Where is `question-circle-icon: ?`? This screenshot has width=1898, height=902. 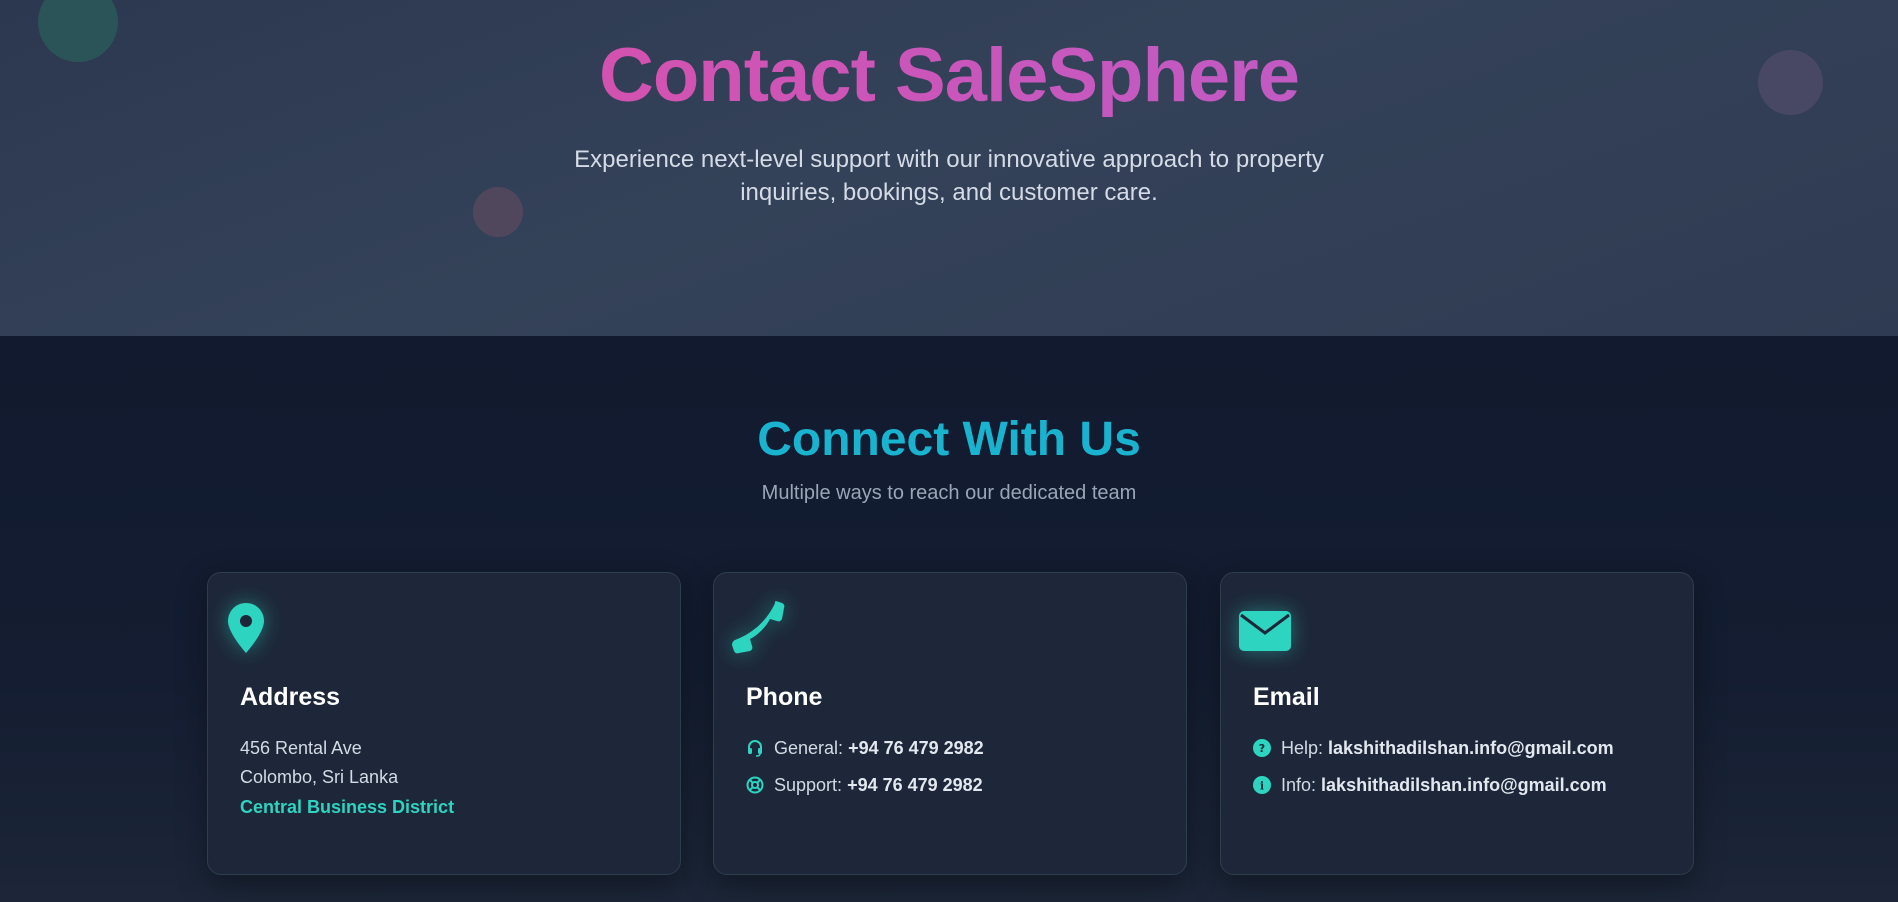 question-circle-icon: ? is located at coordinates (1262, 748).